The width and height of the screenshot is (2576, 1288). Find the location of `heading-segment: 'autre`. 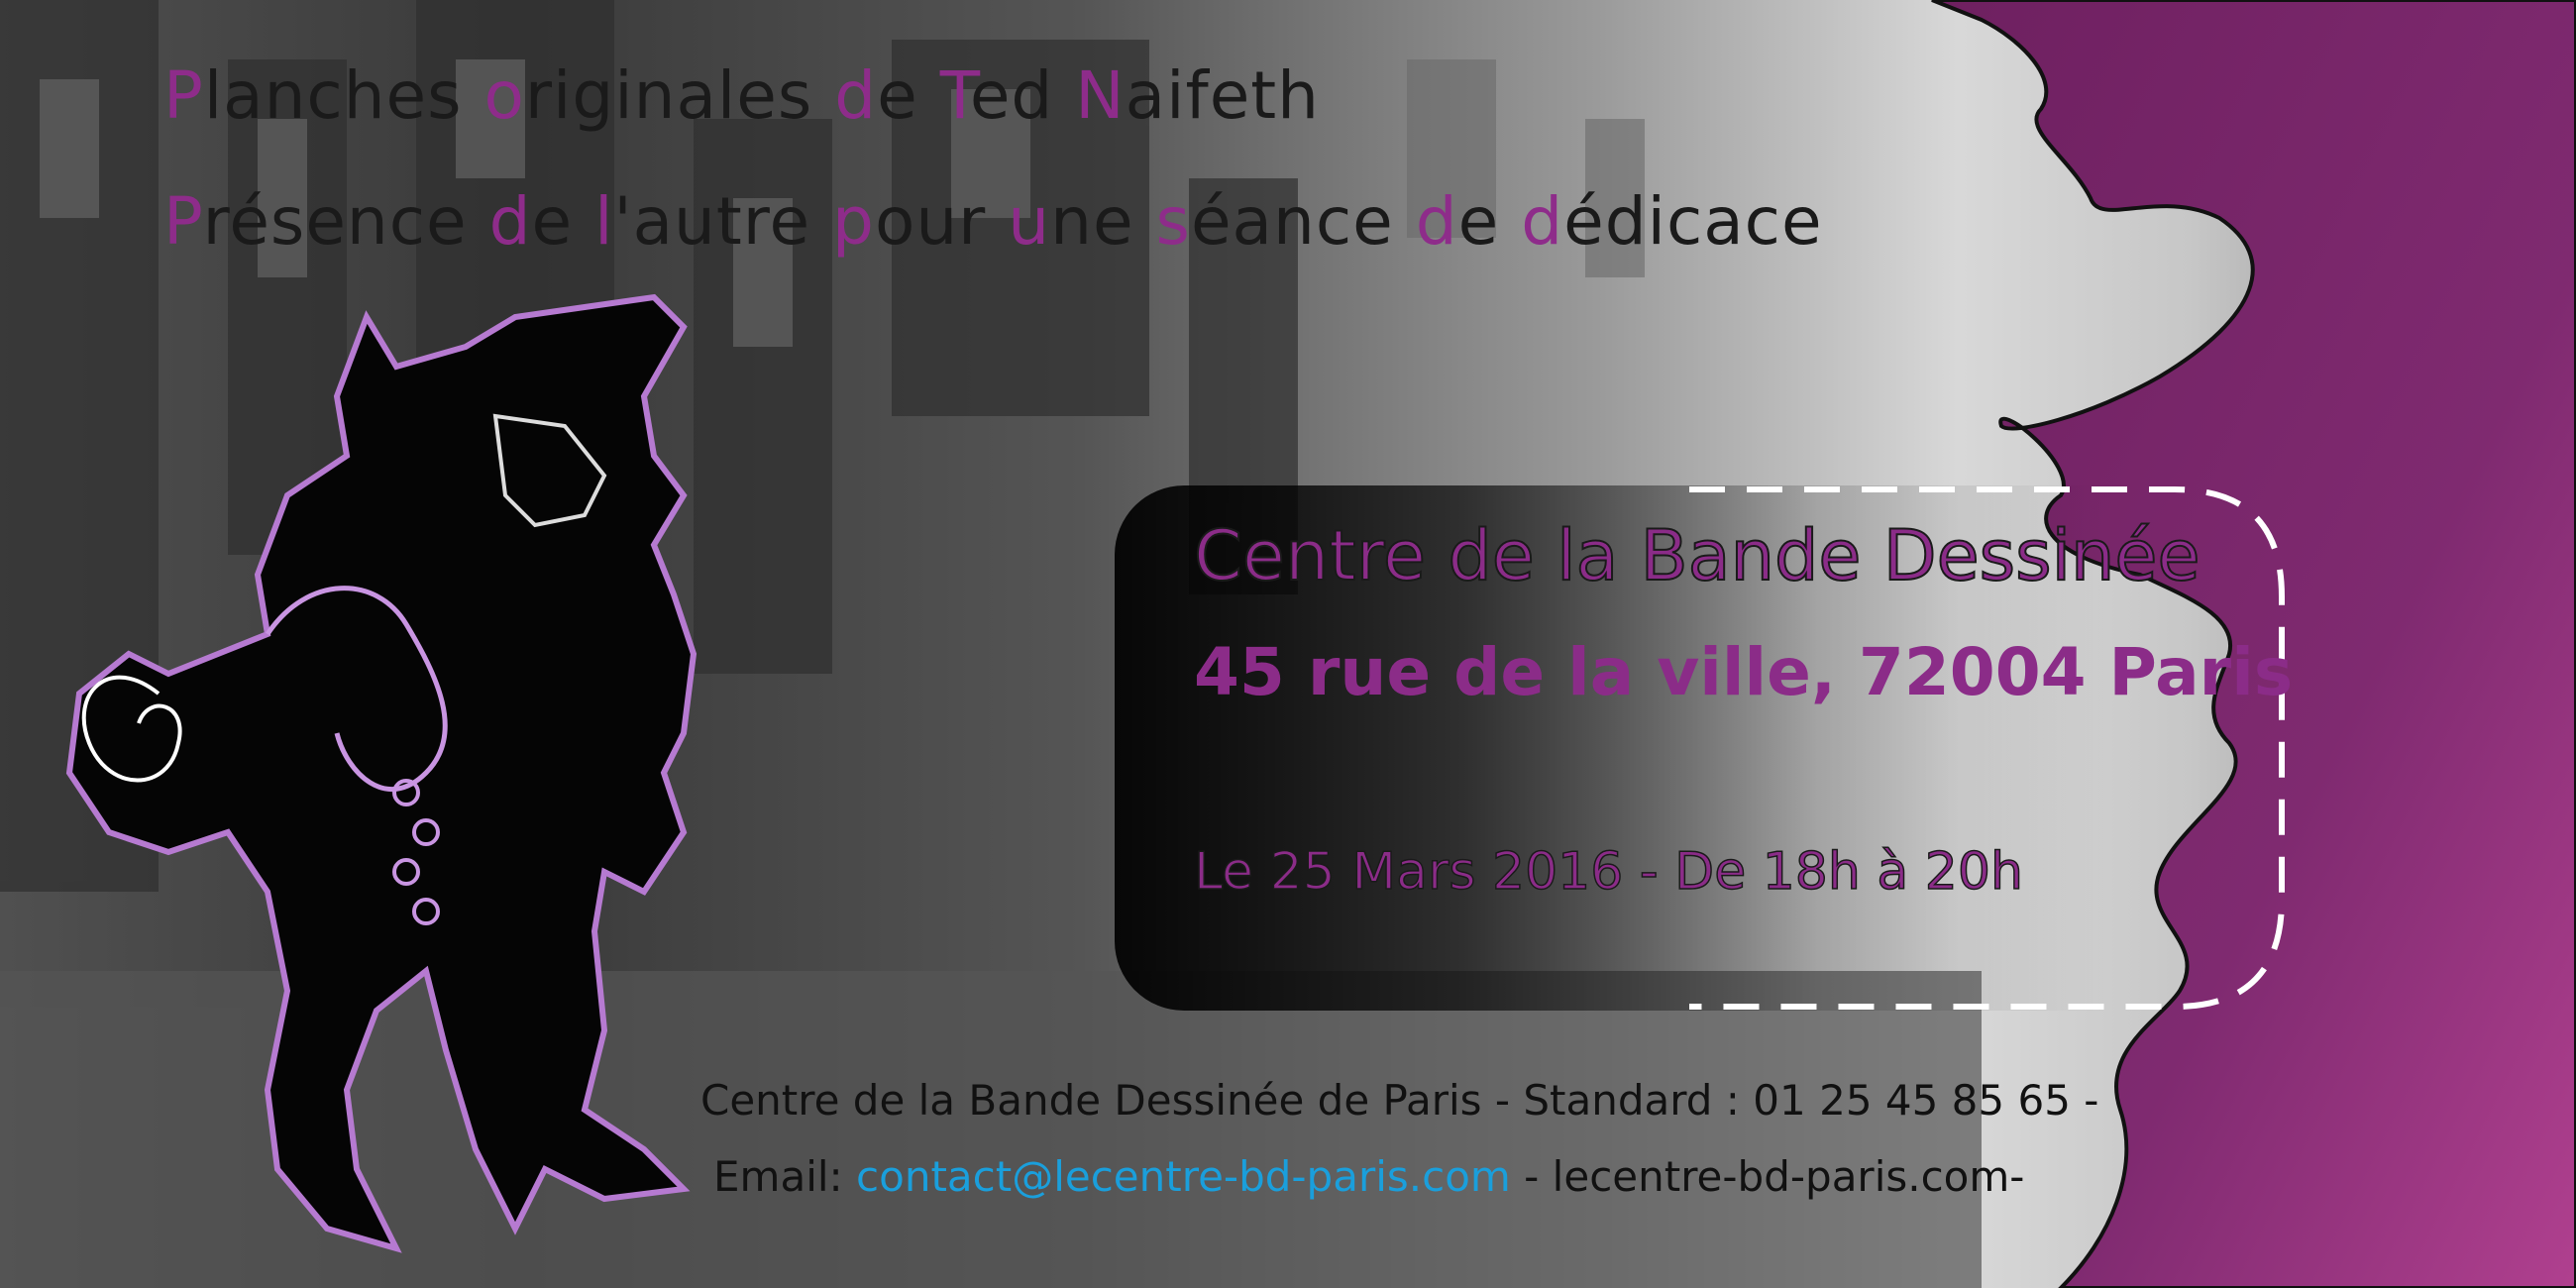

heading-segment: 'autre is located at coordinates (723, 221).